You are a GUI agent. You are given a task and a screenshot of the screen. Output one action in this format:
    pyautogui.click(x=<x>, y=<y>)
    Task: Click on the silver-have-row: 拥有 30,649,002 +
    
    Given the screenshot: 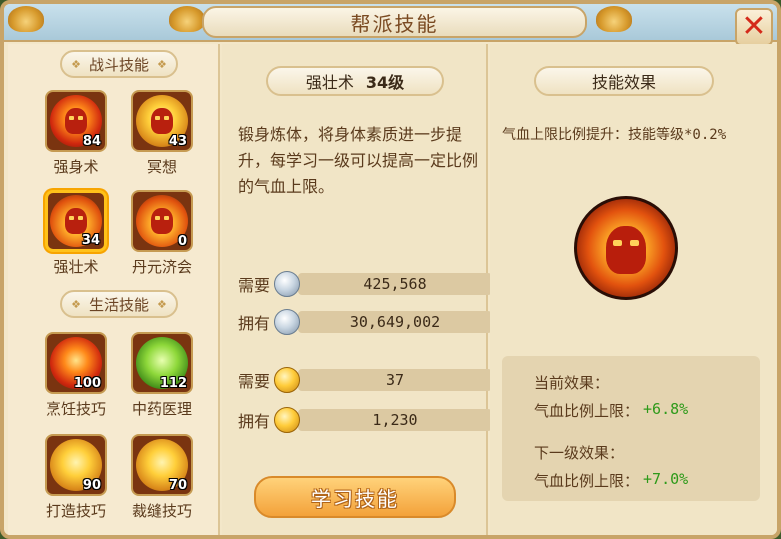 What is the action you would take?
    pyautogui.click(x=377, y=322)
    